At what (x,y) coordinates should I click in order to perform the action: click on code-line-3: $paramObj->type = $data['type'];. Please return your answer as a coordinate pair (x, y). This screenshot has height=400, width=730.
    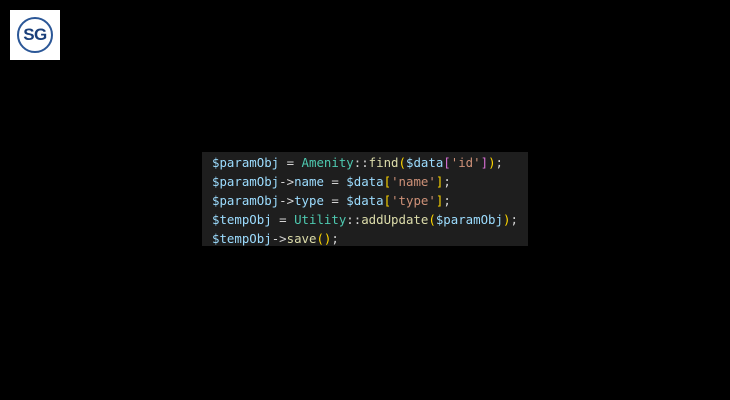
    Looking at the image, I should click on (370, 200).